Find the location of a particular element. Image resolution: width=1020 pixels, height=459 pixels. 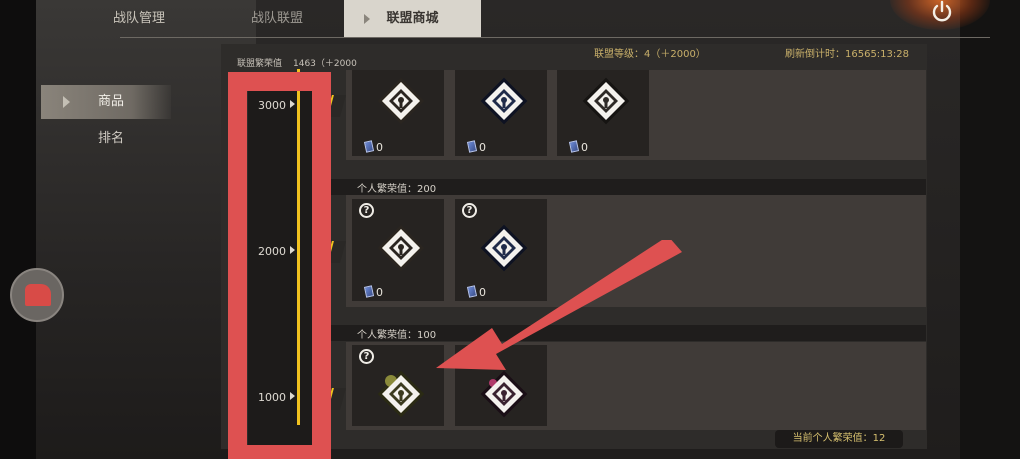

left-edge is located at coordinates (18, 229).